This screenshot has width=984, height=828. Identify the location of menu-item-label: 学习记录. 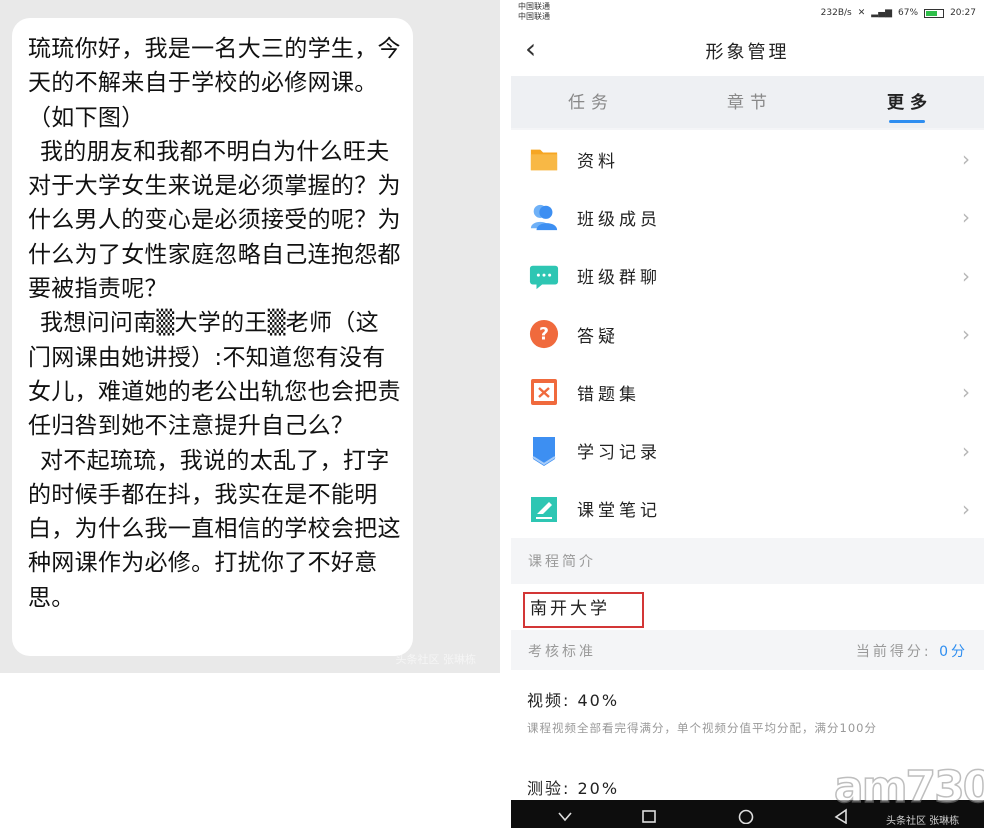
(619, 453).